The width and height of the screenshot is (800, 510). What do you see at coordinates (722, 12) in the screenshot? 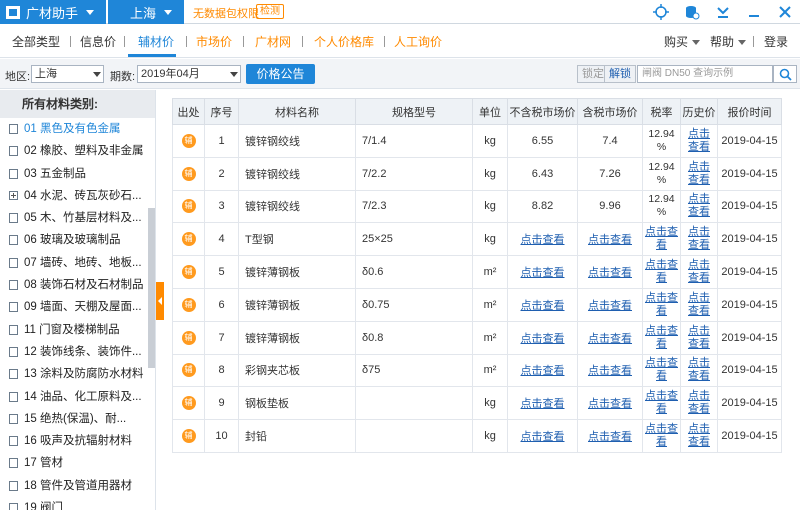
I see `download-icon` at bounding box center [722, 12].